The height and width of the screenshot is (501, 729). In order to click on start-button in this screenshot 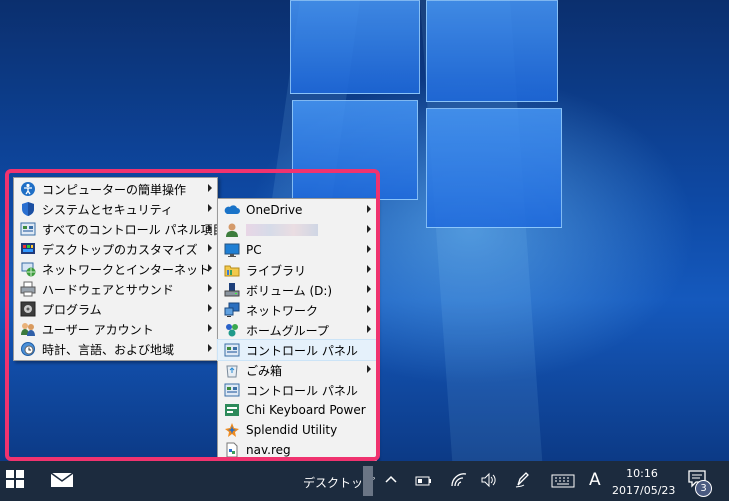, I will do `click(17, 481)`.